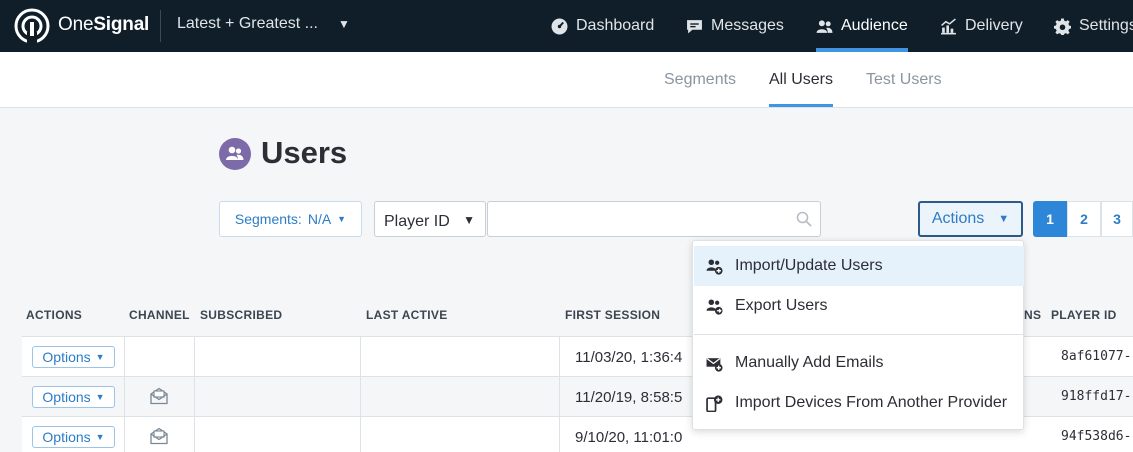 Image resolution: width=1133 pixels, height=452 pixels. I want to click on page-title: Users, so click(304, 152).